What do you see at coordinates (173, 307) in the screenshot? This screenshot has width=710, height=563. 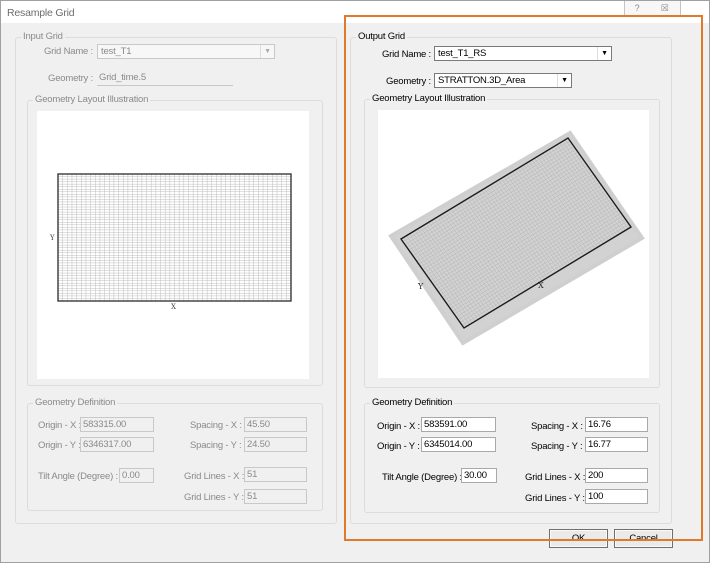 I see `input-axis-x-label: X` at bounding box center [173, 307].